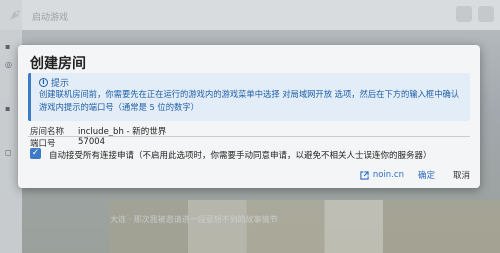 This screenshot has width=500, height=253. What do you see at coordinates (415, 175) in the screenshot?
I see `dialog-footer: noin.cn 确定 取消` at bounding box center [415, 175].